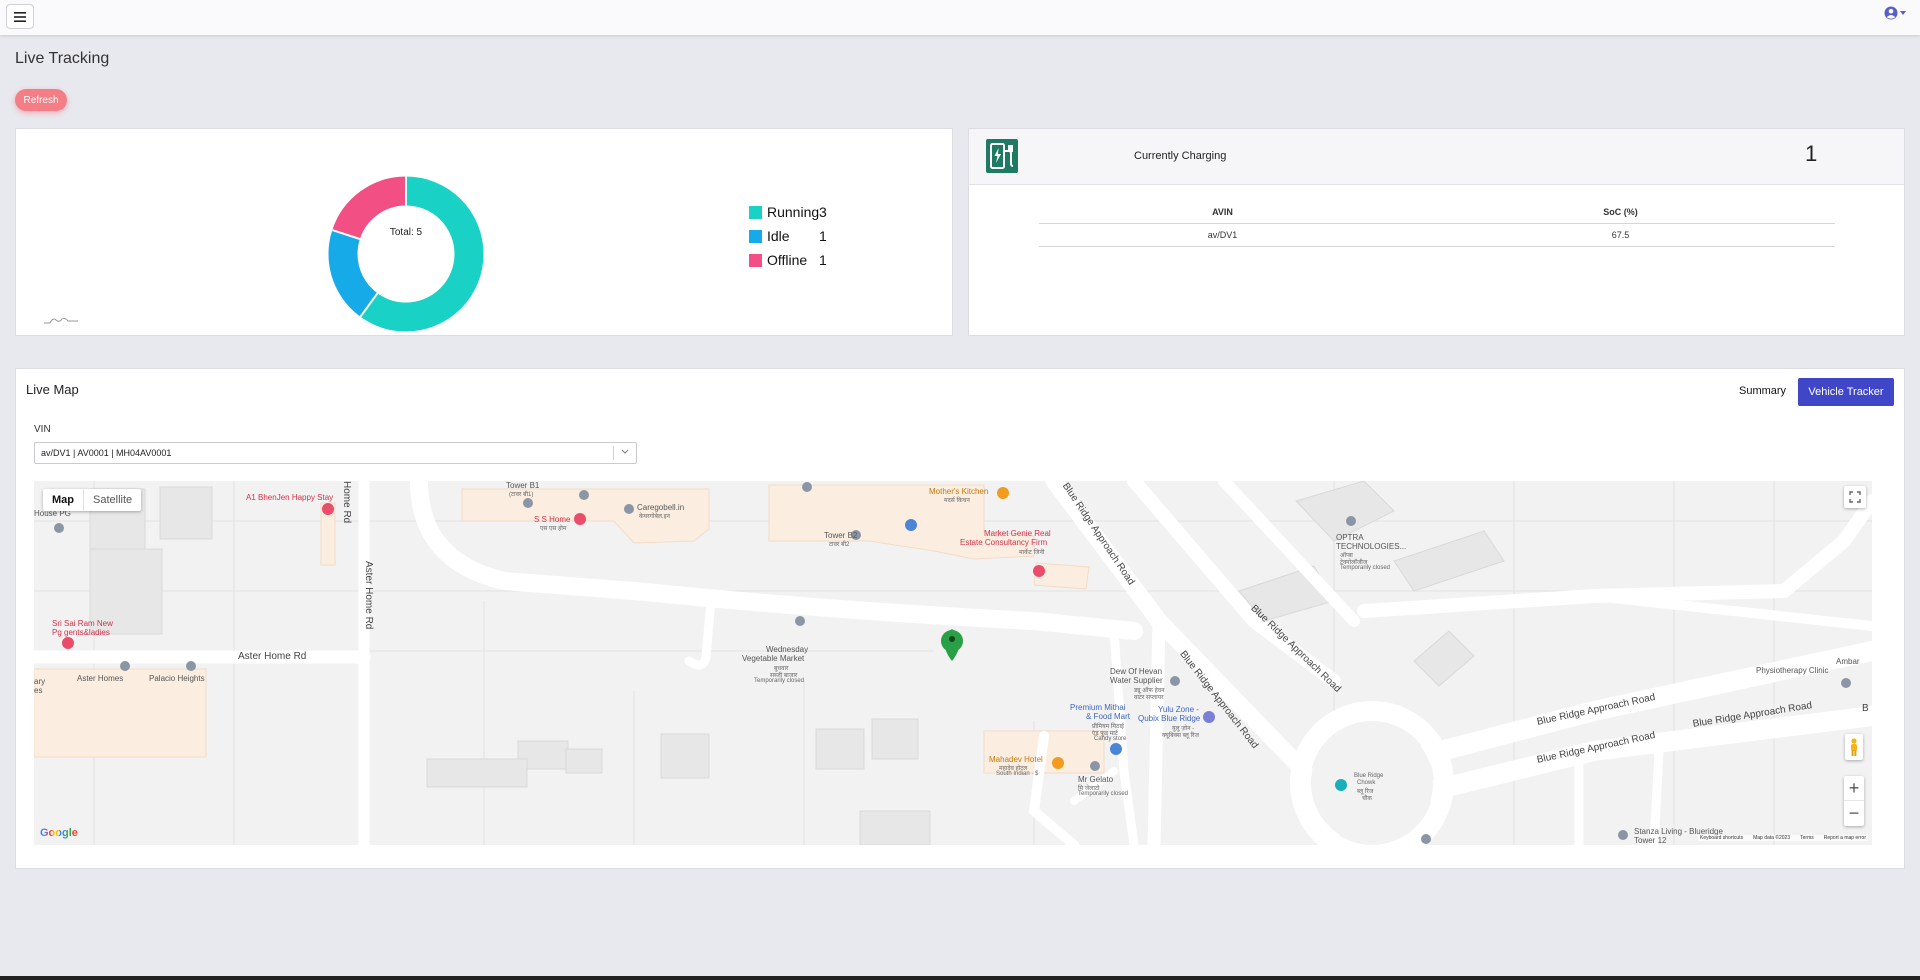 Image resolution: width=1920 pixels, height=980 pixels. What do you see at coordinates (787, 649) in the screenshot?
I see `map-label: Wednesday` at bounding box center [787, 649].